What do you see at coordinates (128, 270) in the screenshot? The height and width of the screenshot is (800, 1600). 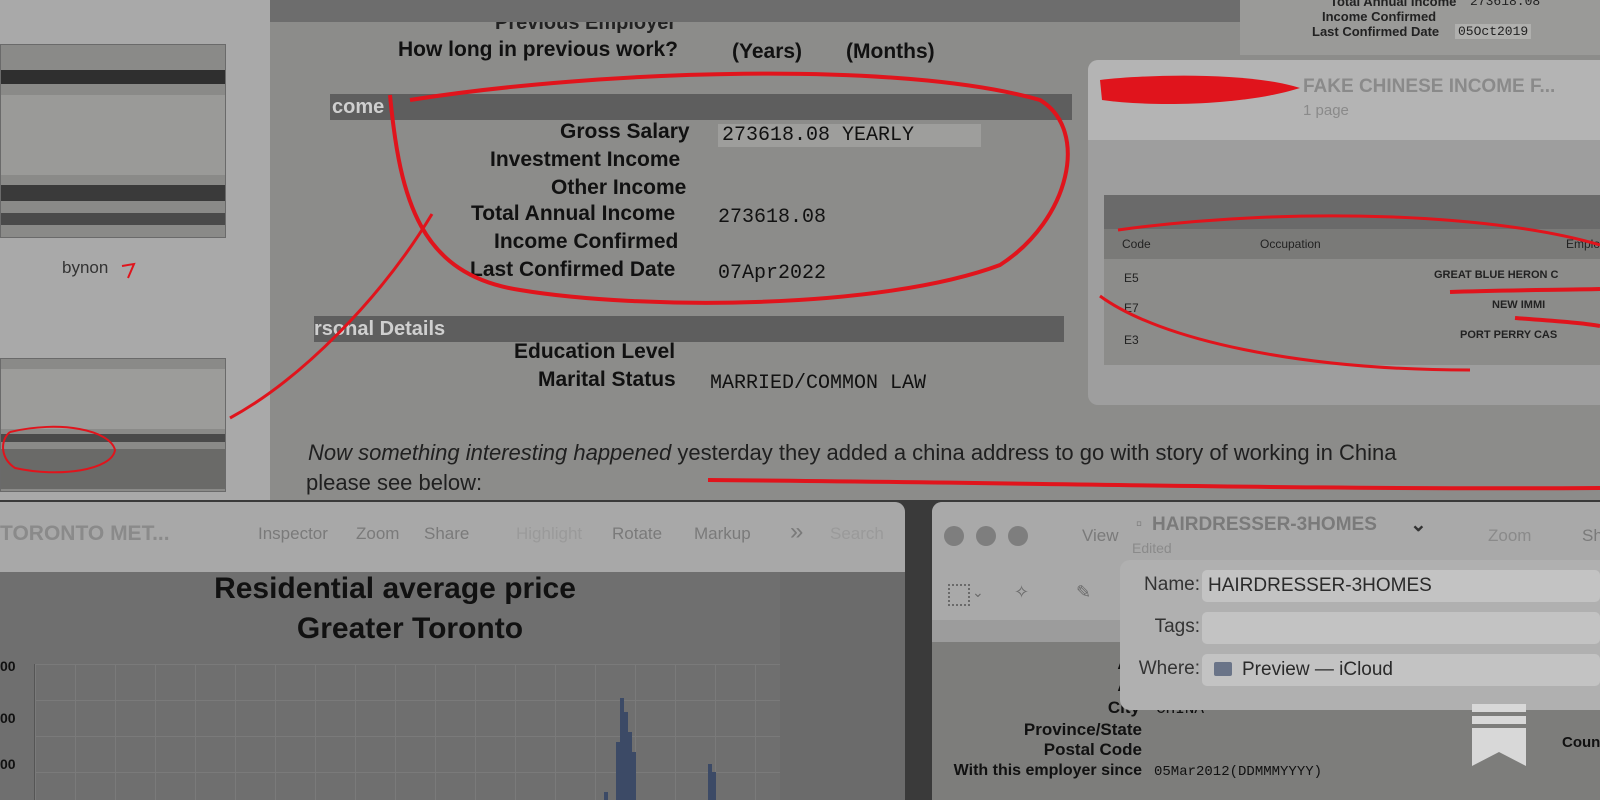 I see `thumbnail-check-annotation` at bounding box center [128, 270].